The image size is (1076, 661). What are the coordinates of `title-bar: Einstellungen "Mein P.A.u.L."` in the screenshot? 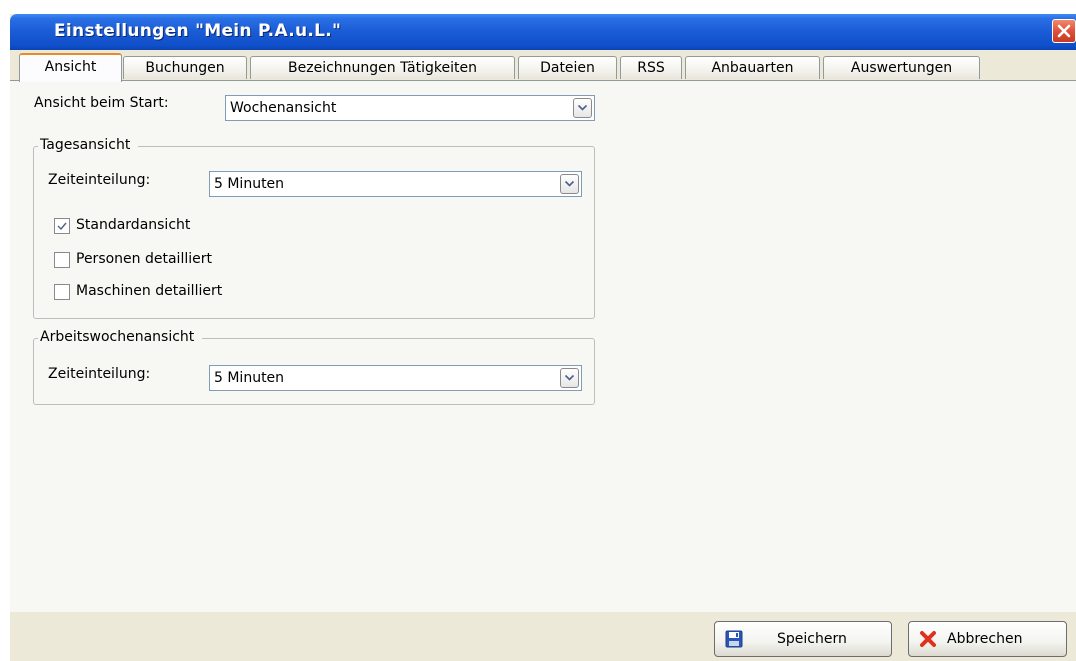 It's located at (543, 32).